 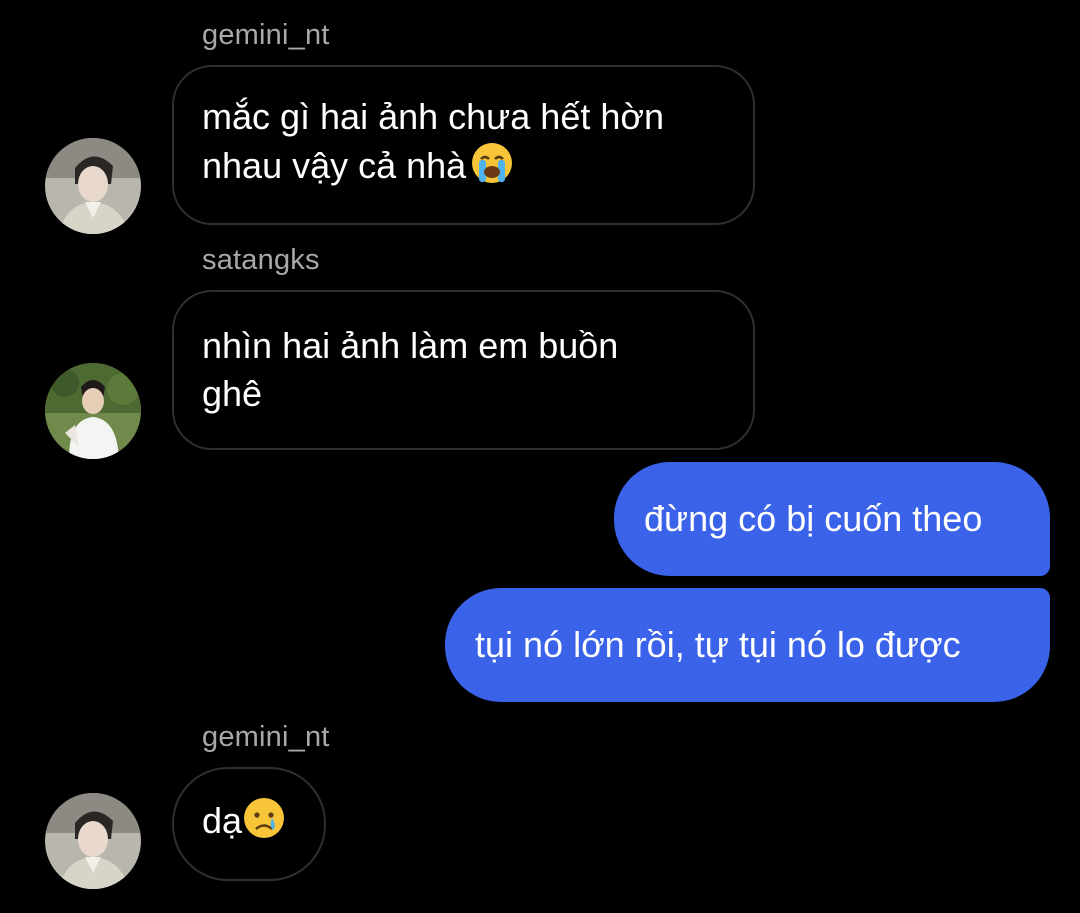 I want to click on message-bubble-outgoing: đừng có bị cuốn theo, so click(x=832, y=519).